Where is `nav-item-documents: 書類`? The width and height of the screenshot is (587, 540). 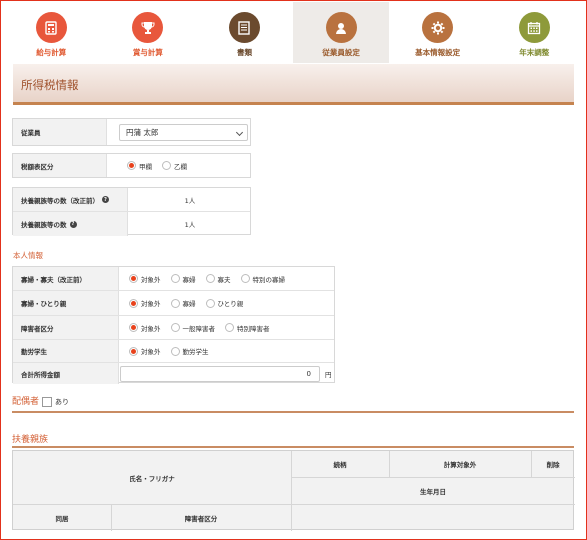
nav-item-documents: 書類 is located at coordinates (244, 32).